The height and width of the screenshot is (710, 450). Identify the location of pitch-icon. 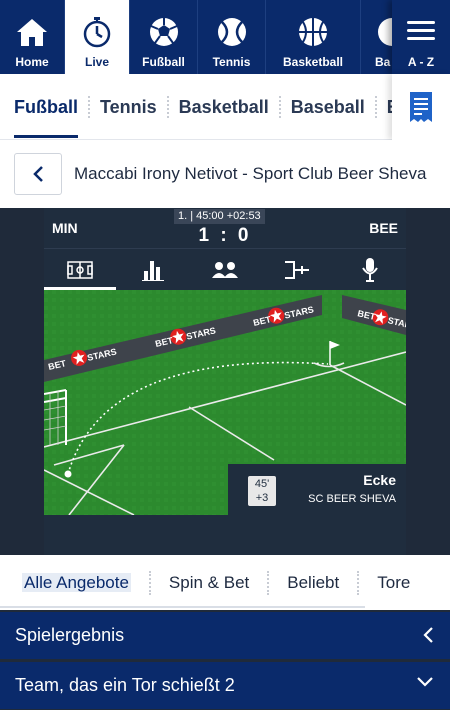
(80, 269).